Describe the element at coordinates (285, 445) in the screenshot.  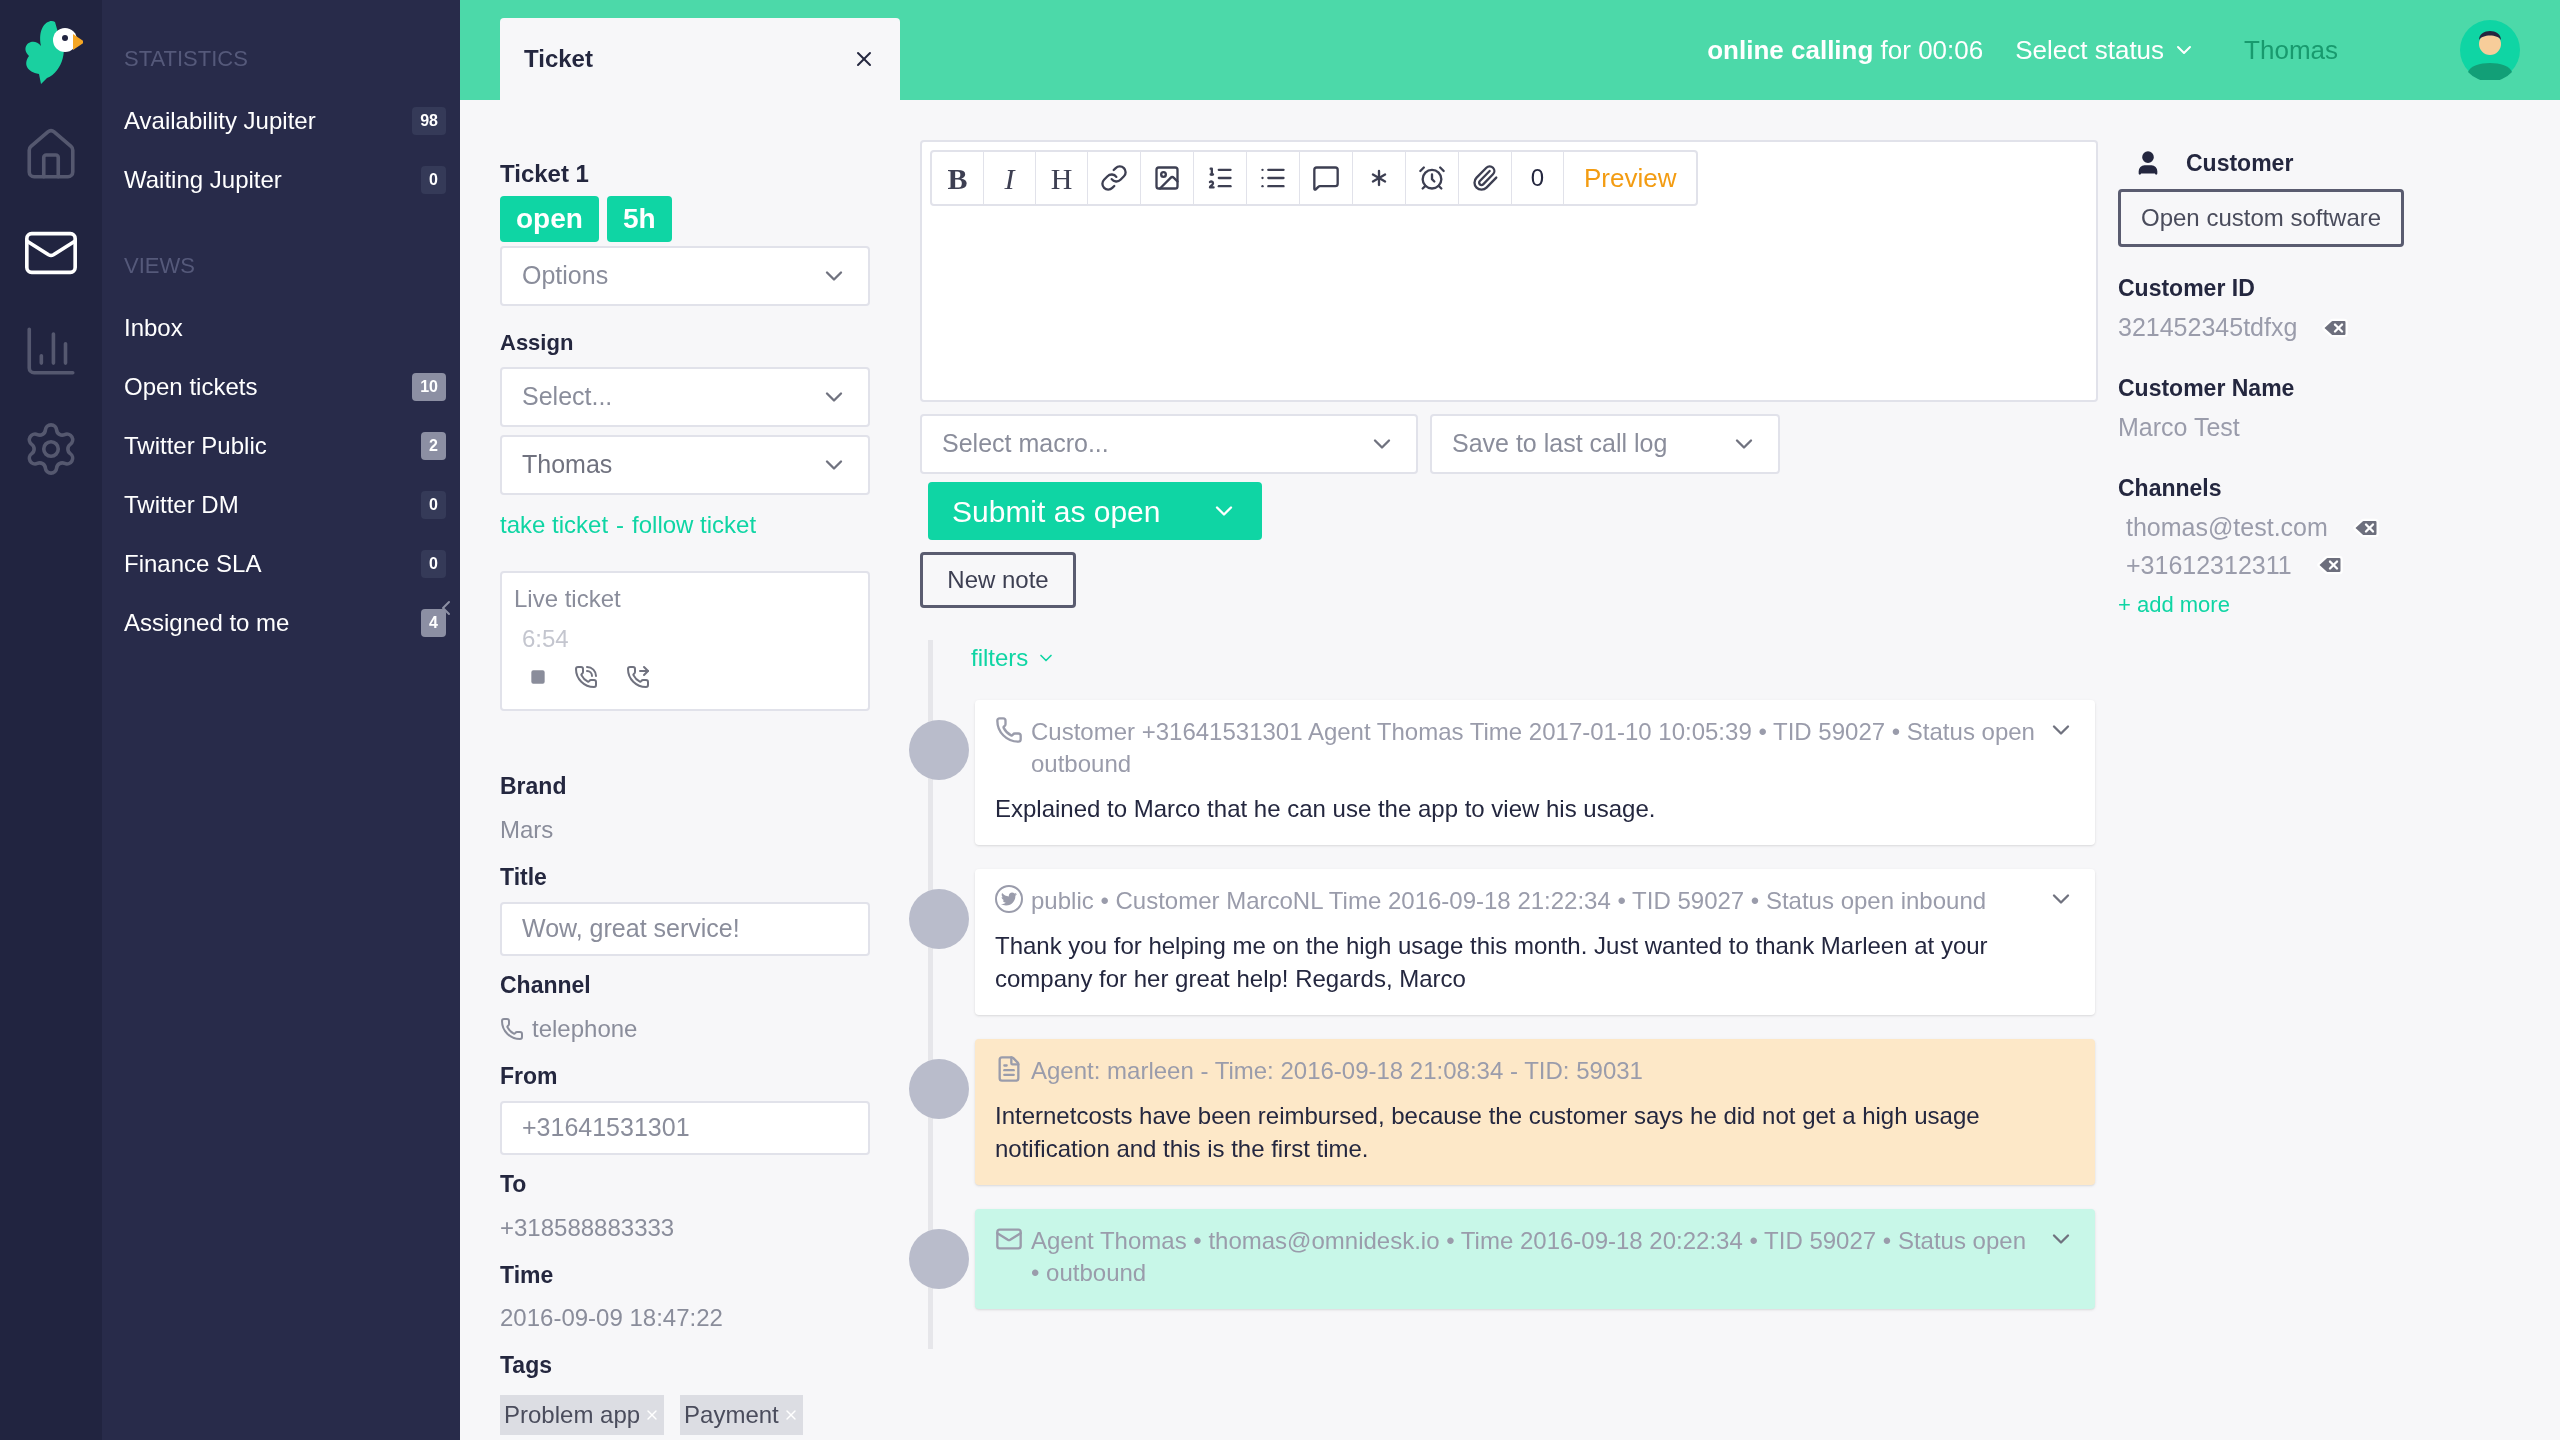
I see `nav-item: Twitter Public 2` at that location.